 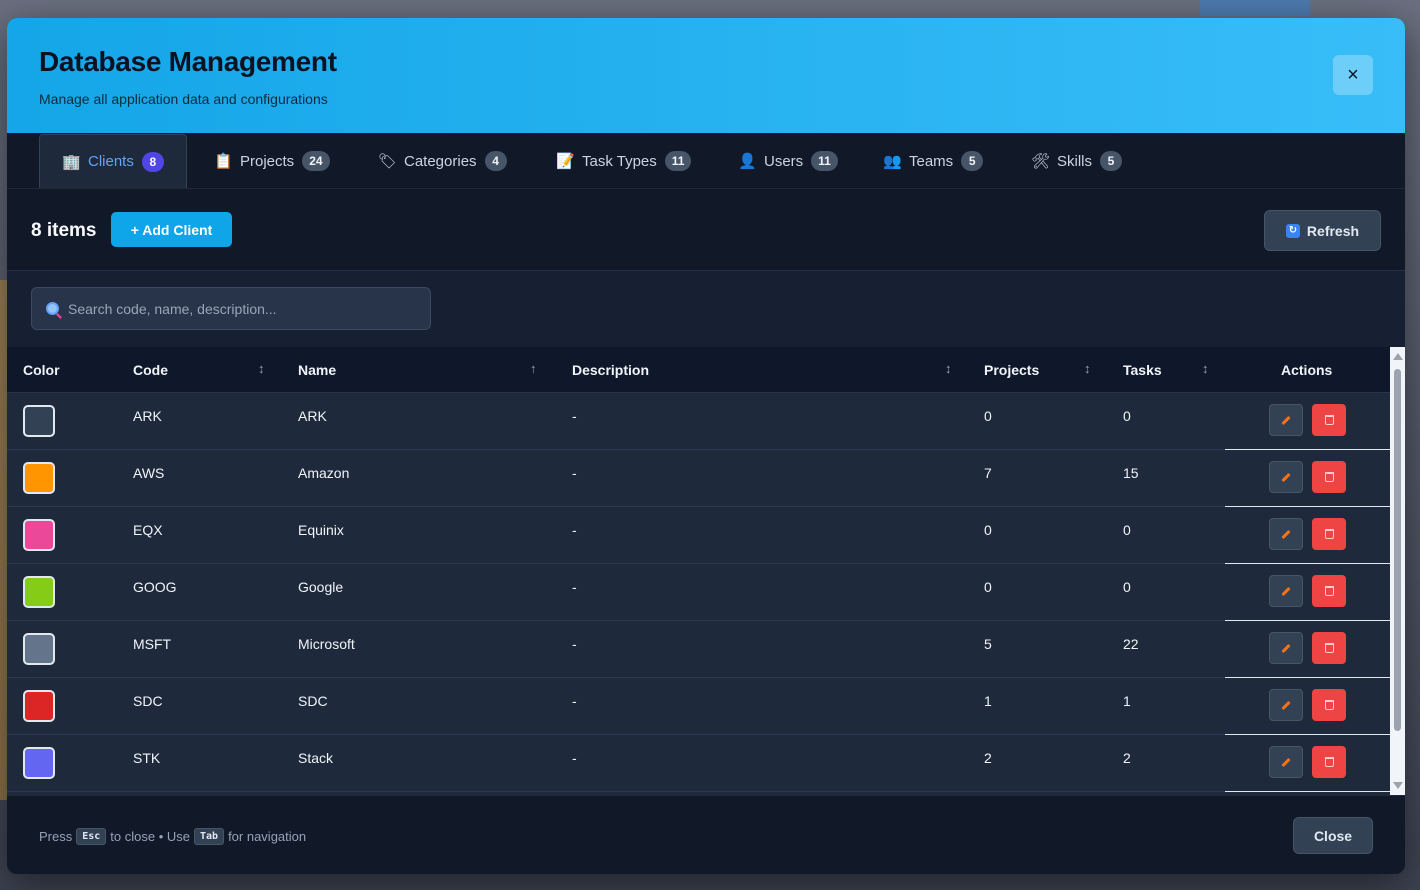 What do you see at coordinates (1255, 8) in the screenshot?
I see `backdrop-shape` at bounding box center [1255, 8].